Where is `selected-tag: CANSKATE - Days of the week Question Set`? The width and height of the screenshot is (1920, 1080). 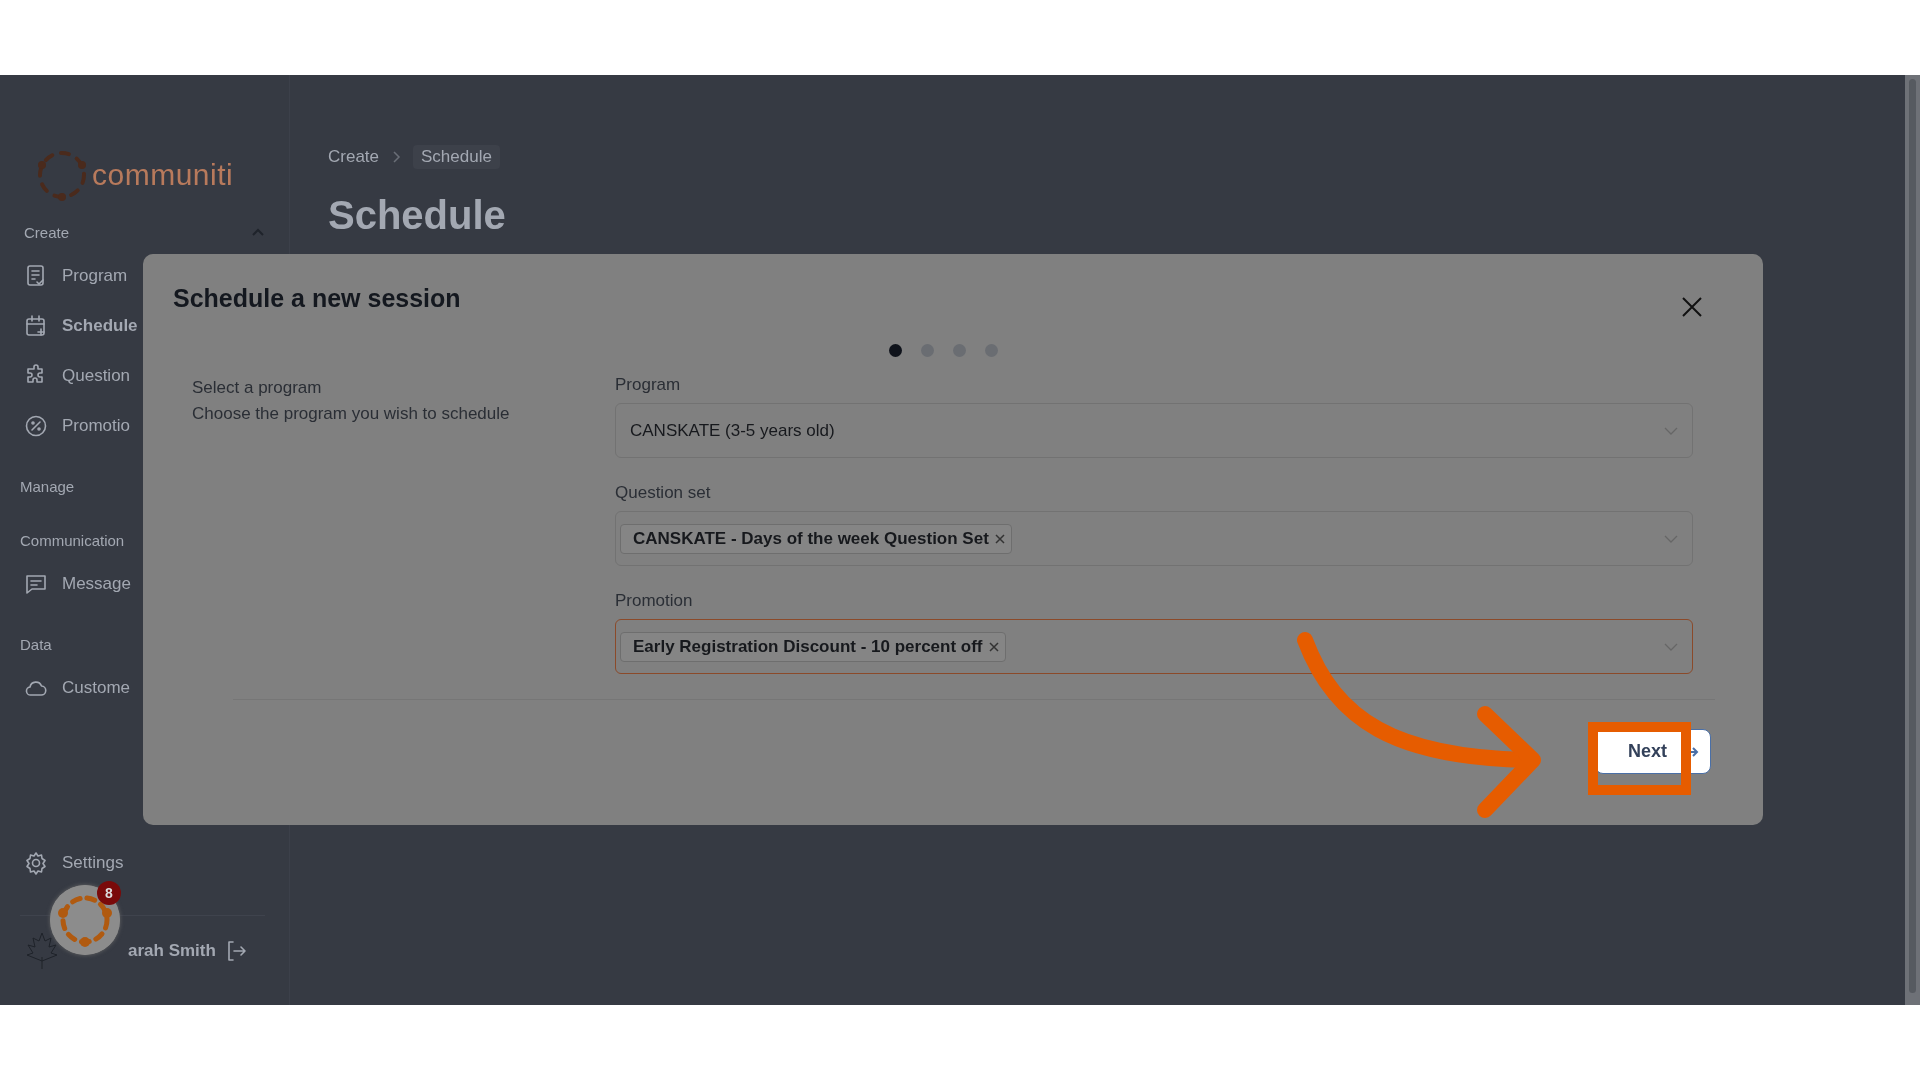 selected-tag: CANSKATE - Days of the week Question Set is located at coordinates (816, 538).